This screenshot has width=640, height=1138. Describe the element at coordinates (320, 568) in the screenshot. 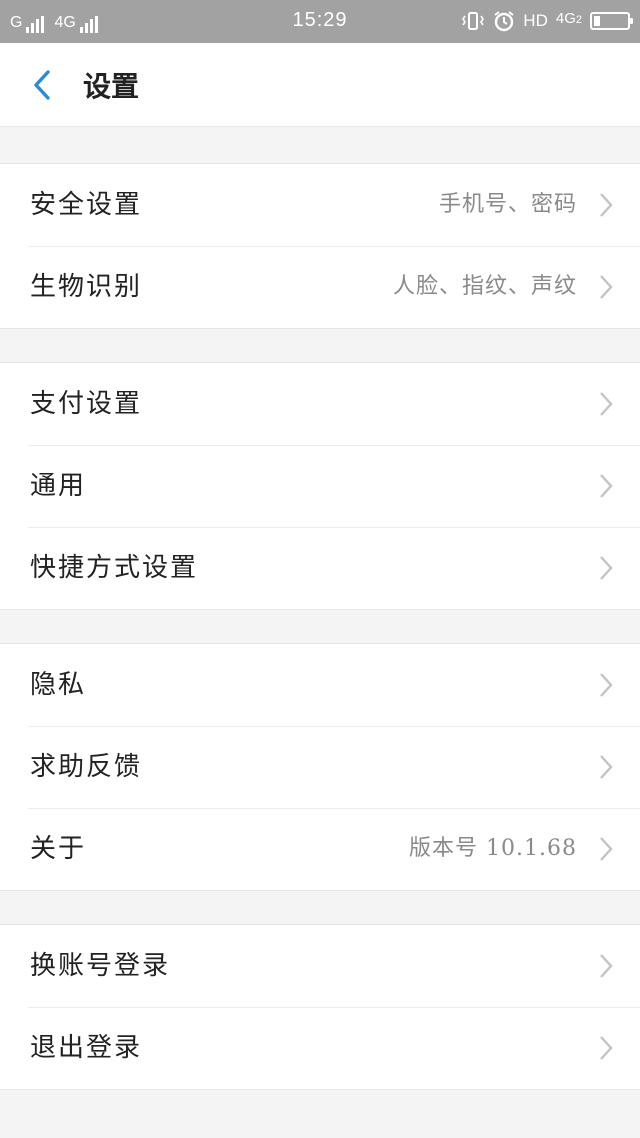

I see `settings-row-shortcuts: 快捷方式设置` at that location.